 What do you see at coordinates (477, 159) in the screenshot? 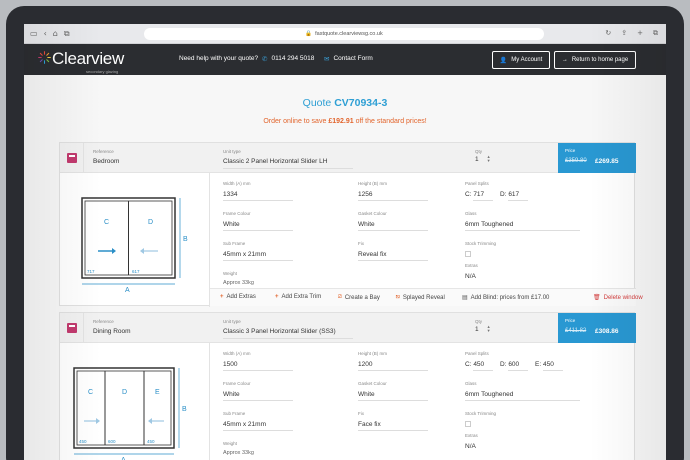
I see `qty-value: 1` at bounding box center [477, 159].